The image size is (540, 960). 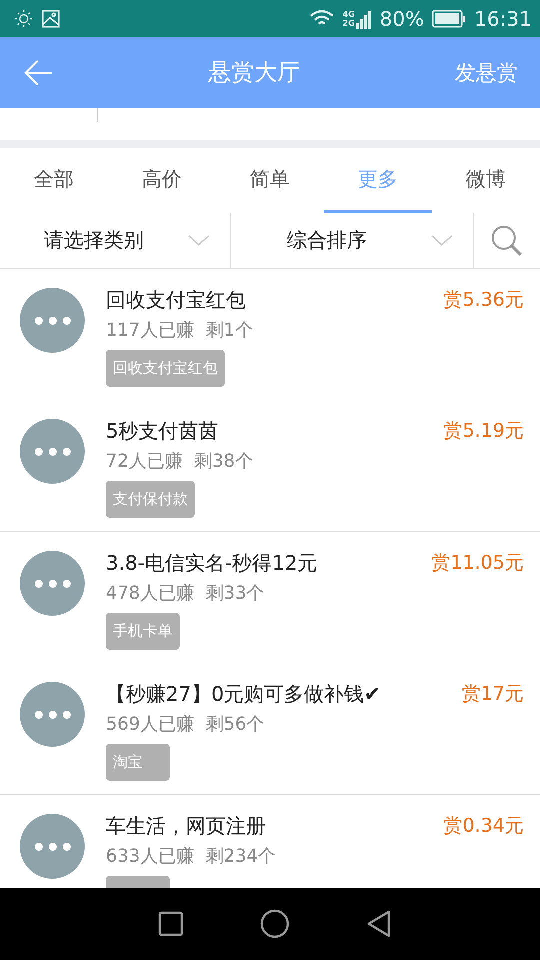 What do you see at coordinates (270, 728) in the screenshot?
I see `task-item: 【秒赚27】0元购可多做补钱✔ 569人已赚 剩56个 淘宝 赏17元` at bounding box center [270, 728].